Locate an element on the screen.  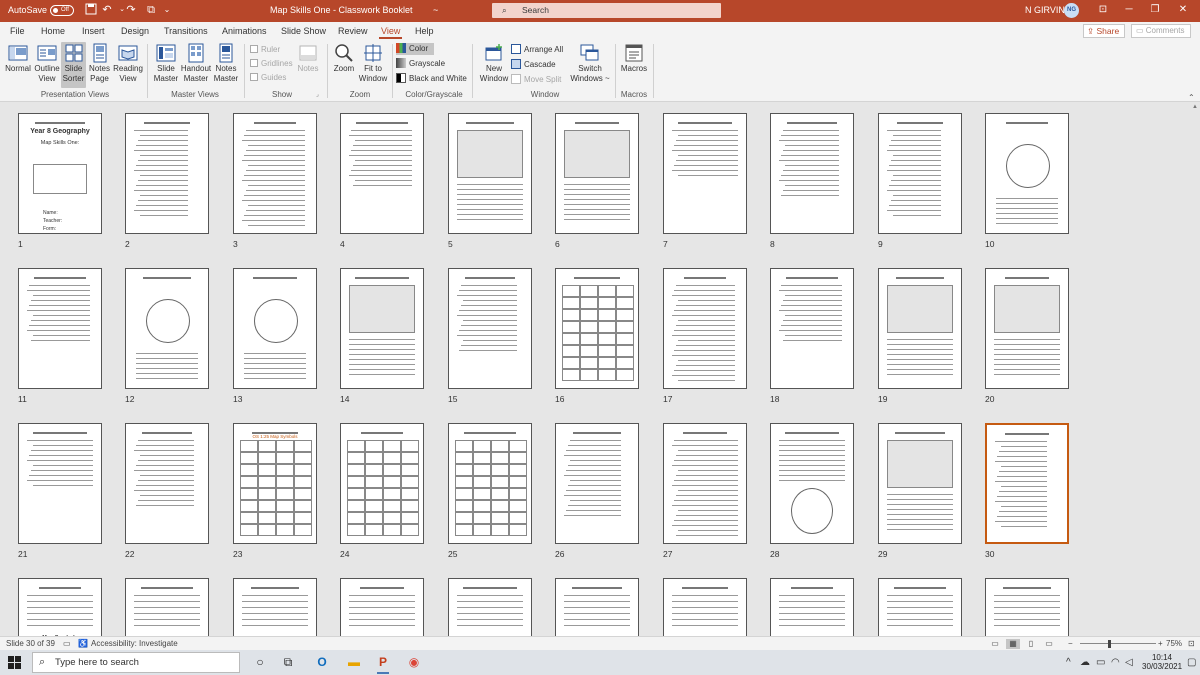
windows-start-icon is located at coordinates (14, 662).